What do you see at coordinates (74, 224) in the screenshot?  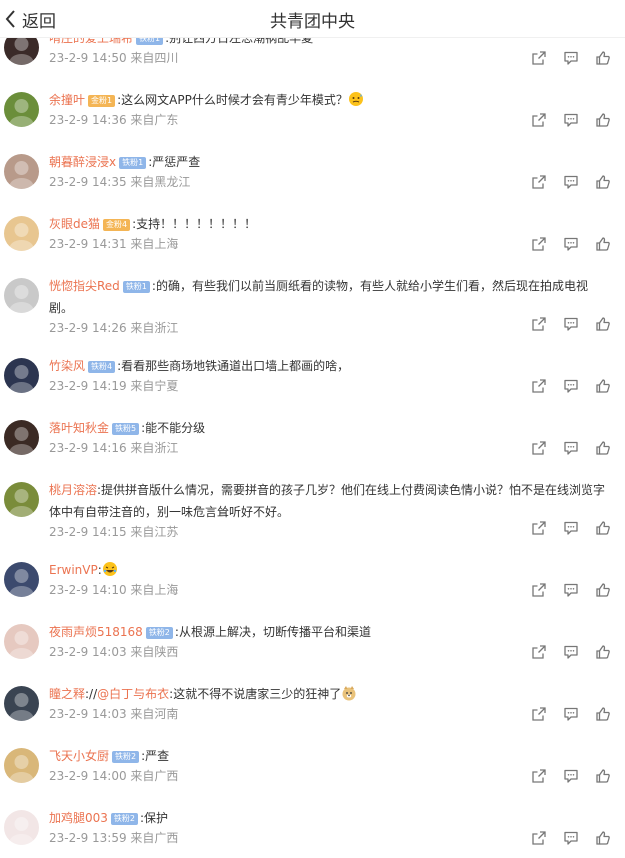 I see `username-link: 灰眼de猫` at bounding box center [74, 224].